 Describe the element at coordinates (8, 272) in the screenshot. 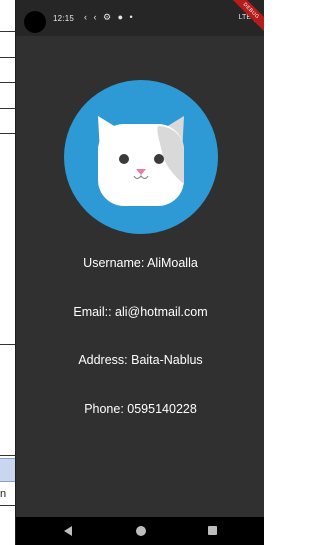

I see `background-document: n` at that location.